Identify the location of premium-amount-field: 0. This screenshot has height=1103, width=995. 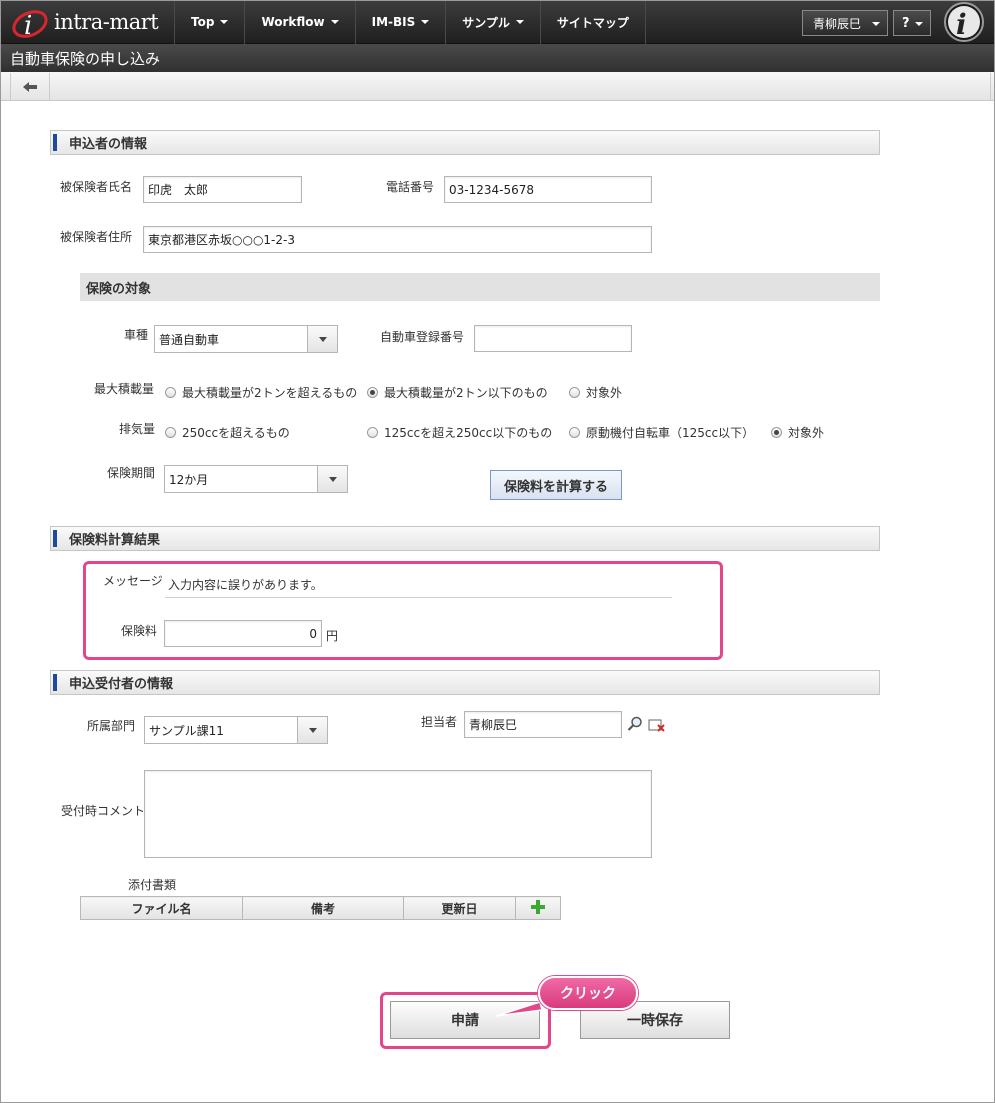
(243, 633).